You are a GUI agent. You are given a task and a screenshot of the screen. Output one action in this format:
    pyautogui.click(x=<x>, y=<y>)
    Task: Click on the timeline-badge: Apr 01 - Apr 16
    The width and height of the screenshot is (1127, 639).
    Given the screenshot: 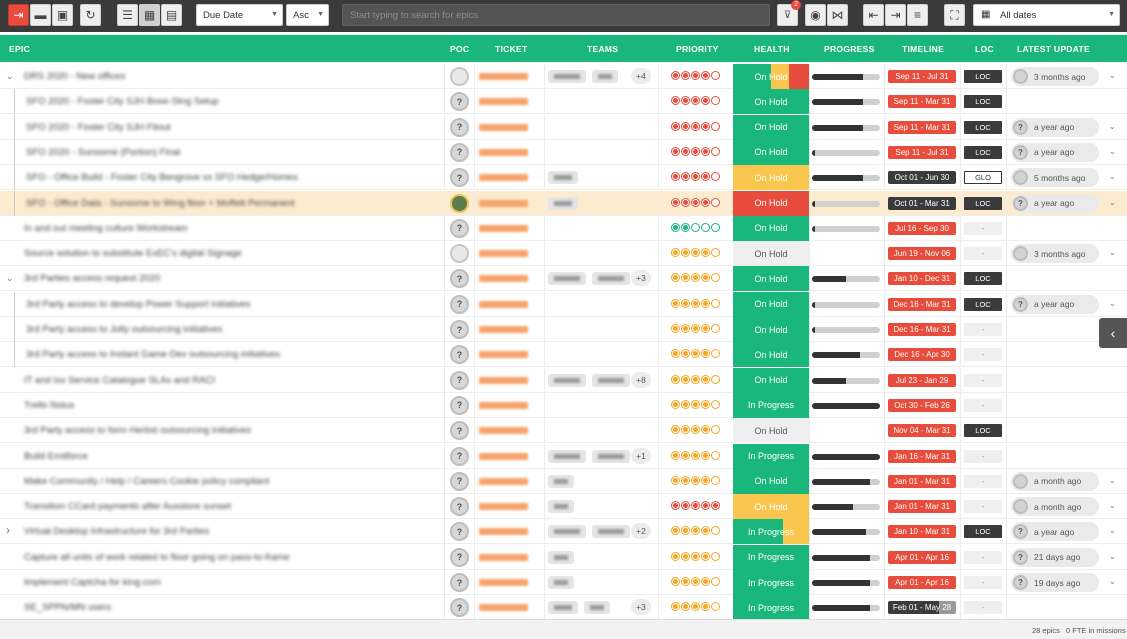 What is the action you would take?
    pyautogui.click(x=922, y=582)
    